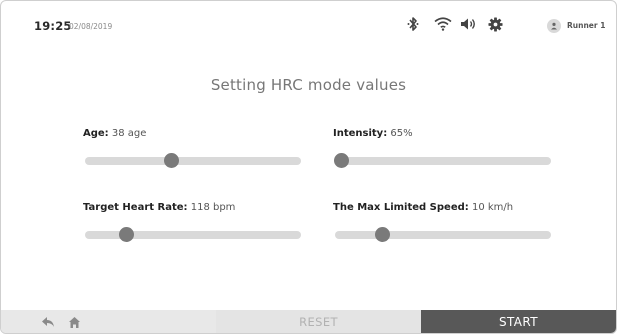 This screenshot has width=617, height=334. I want to click on max-speed-value: 10 km/h, so click(492, 207).